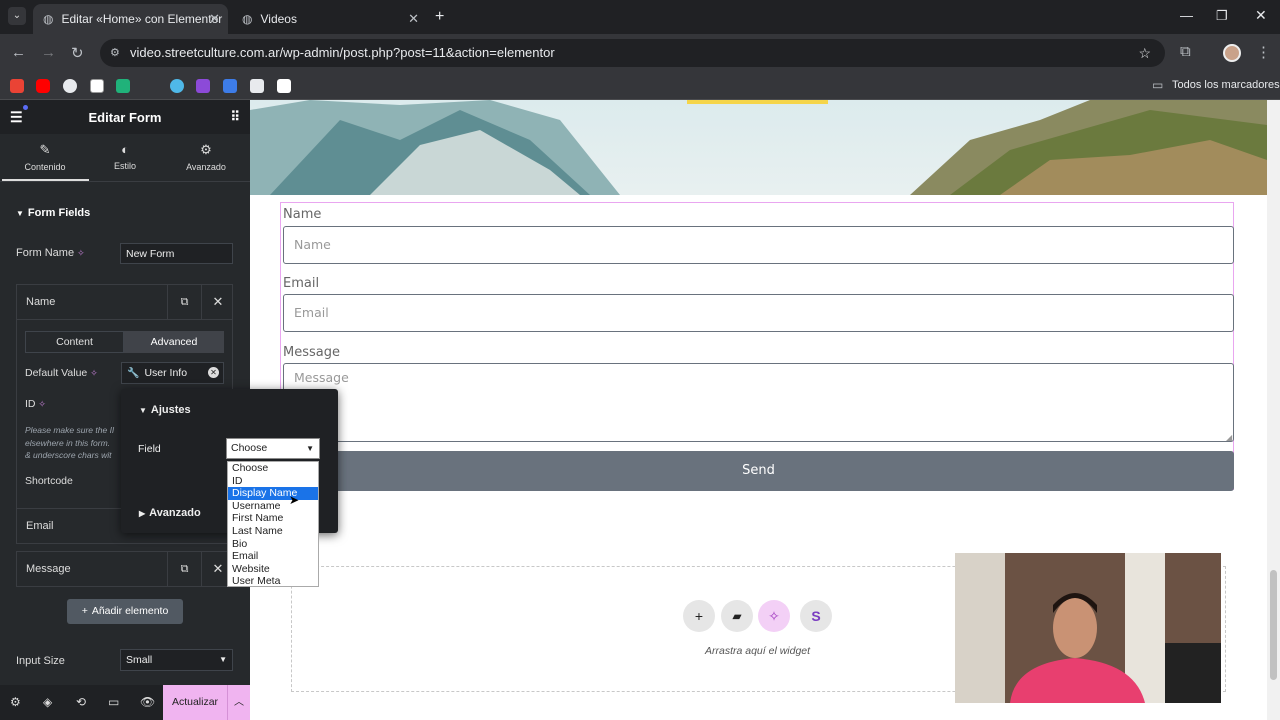 This screenshot has width=1280, height=720. I want to click on add-item-button: + Añadir elemento, so click(125, 611).